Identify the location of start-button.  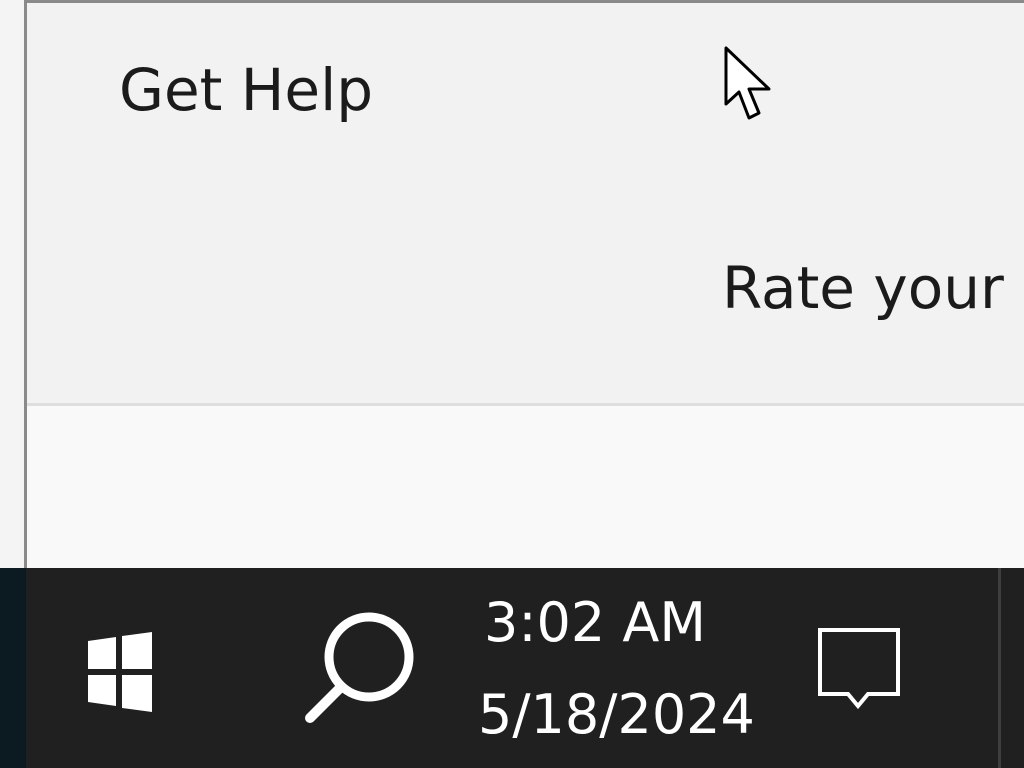
(120, 671).